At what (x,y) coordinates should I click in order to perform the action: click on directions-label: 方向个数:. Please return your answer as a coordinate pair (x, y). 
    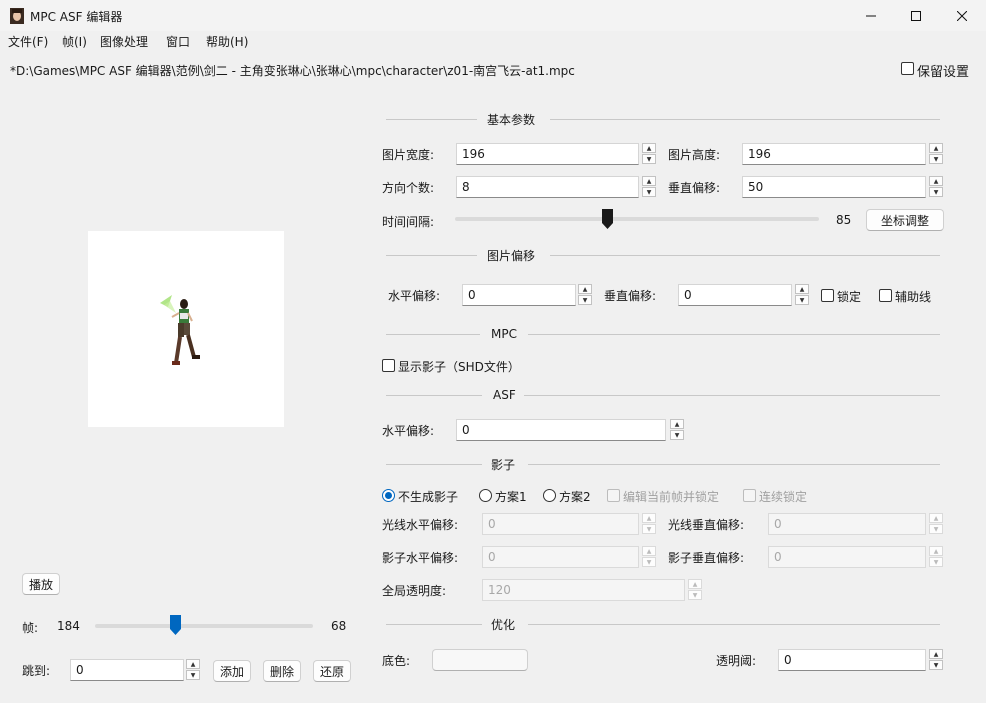
    Looking at the image, I should click on (408, 188).